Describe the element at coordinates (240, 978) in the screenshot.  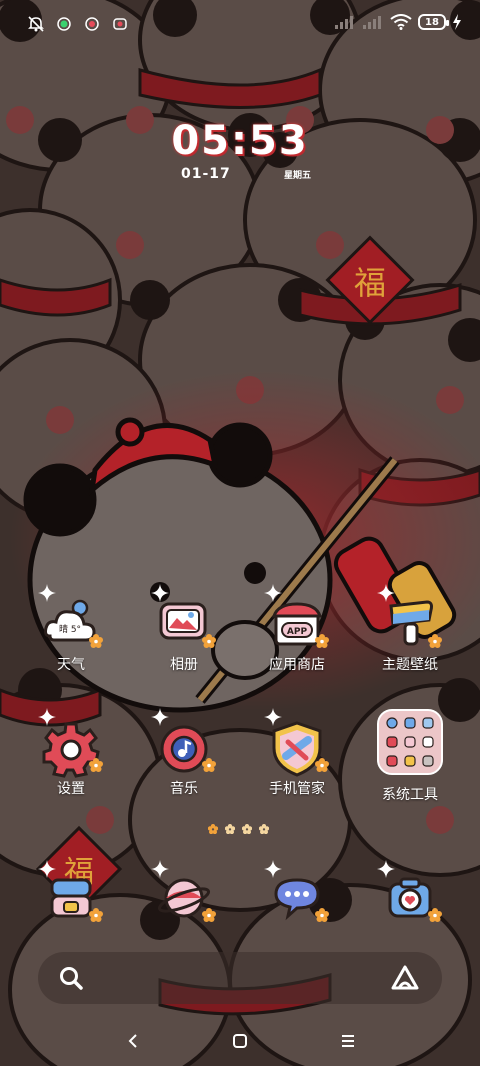
I see `search-bar` at that location.